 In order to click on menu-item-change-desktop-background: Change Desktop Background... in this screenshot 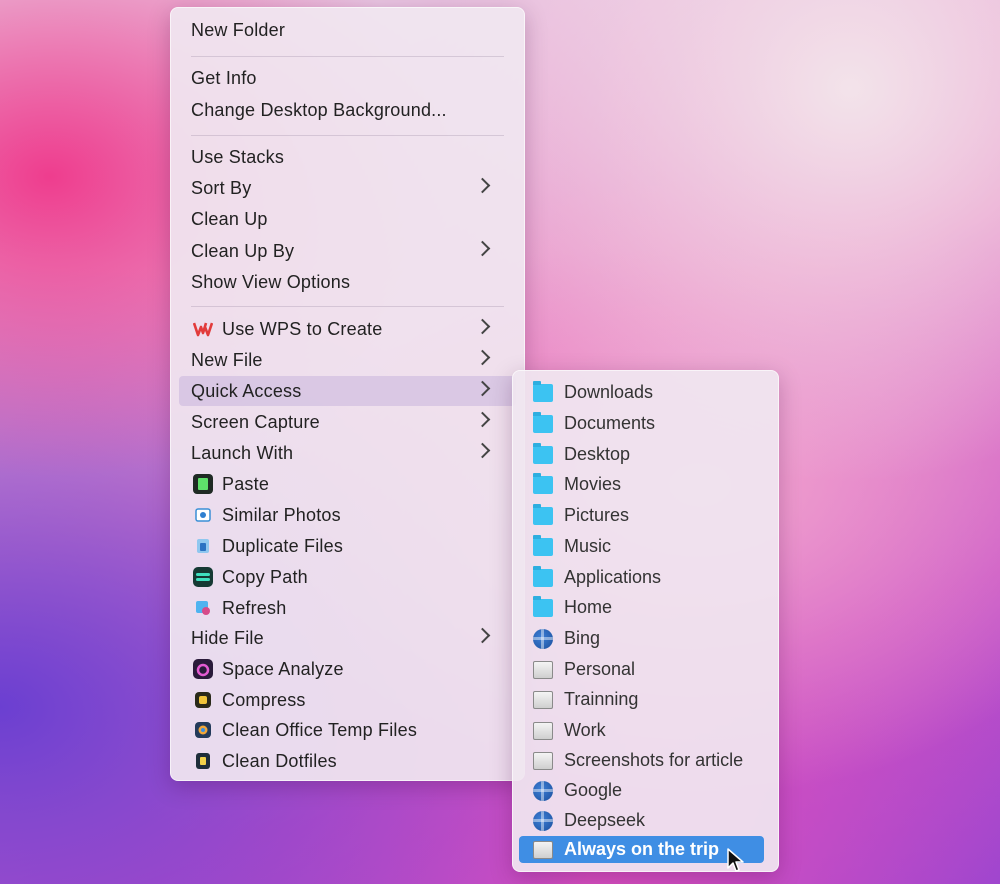, I will do `click(347, 110)`.